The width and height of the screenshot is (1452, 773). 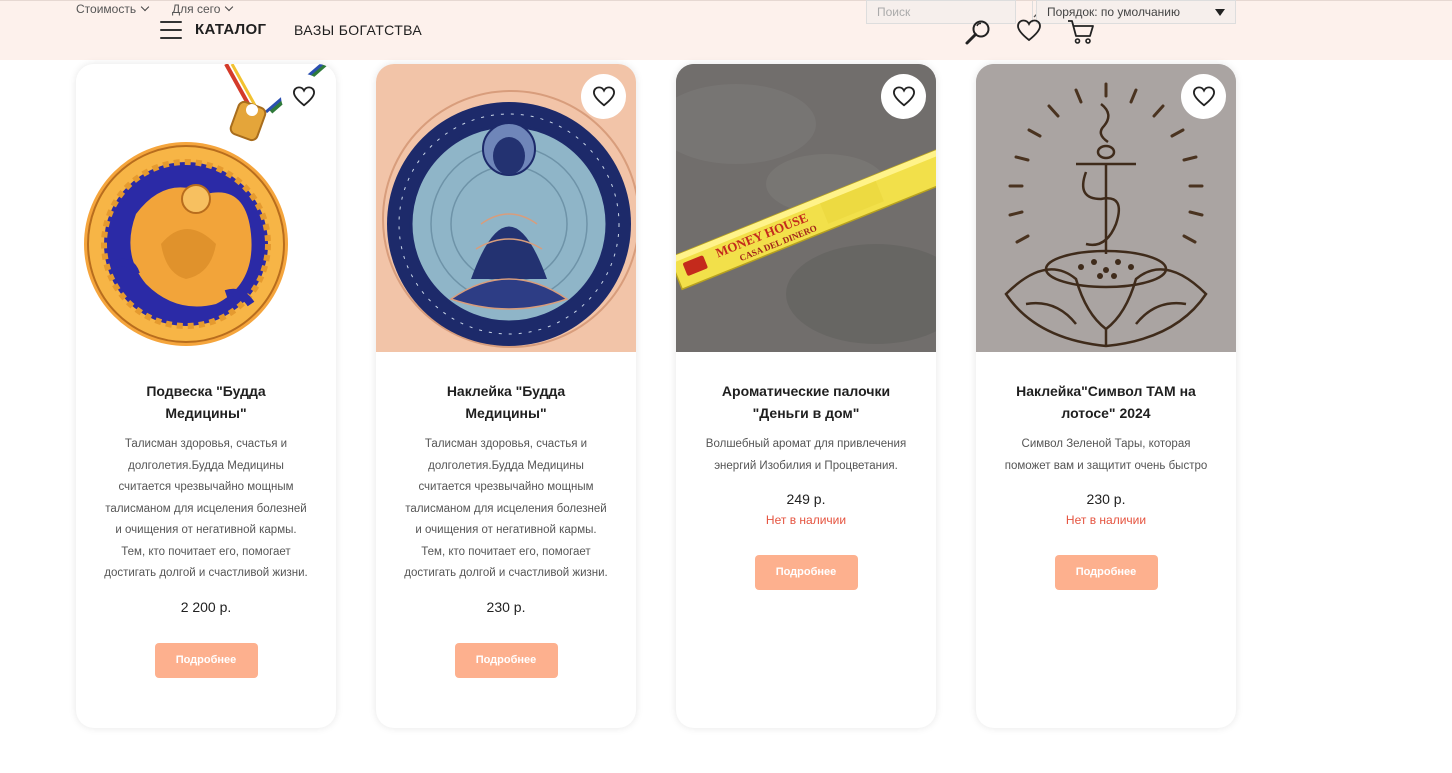 What do you see at coordinates (949, 12) in the screenshot?
I see `search-input` at bounding box center [949, 12].